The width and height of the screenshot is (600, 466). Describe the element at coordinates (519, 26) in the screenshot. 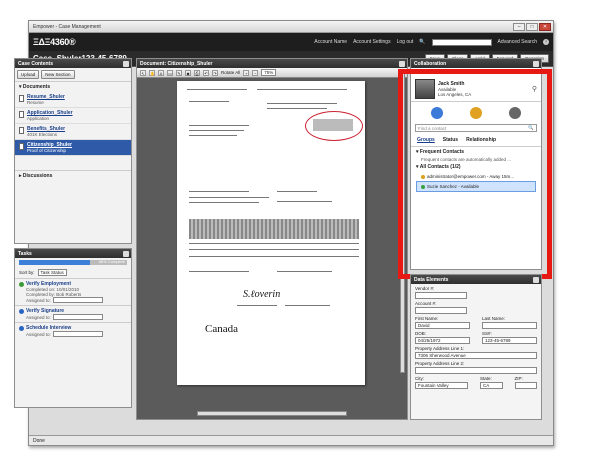

I see `minimize-button: –` at that location.